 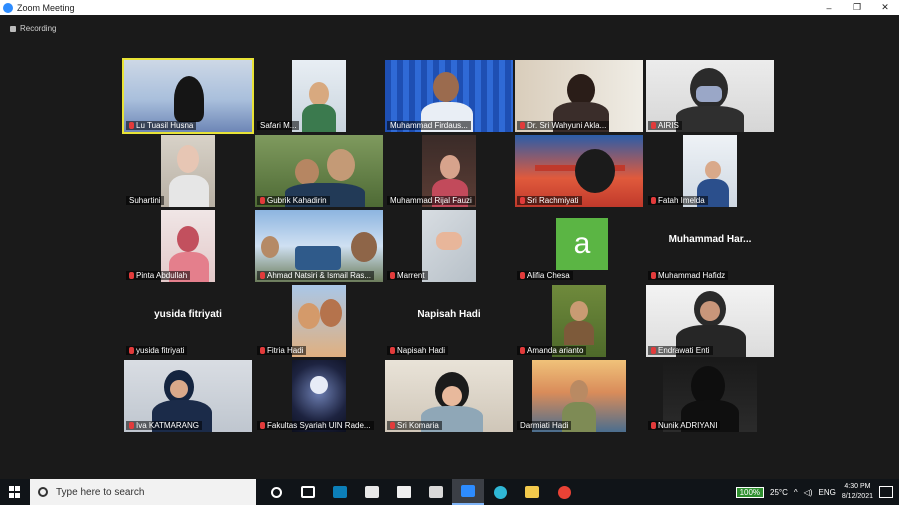 I want to click on participant-name: Muhammad Rijal Fauzi, so click(x=431, y=200).